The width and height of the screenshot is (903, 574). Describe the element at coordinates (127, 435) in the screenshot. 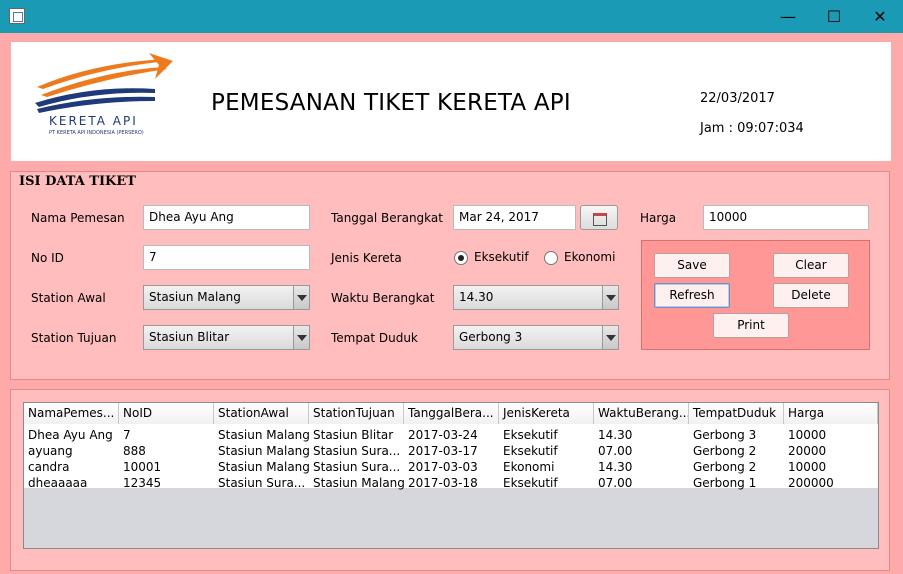

I see `table-cell: 7` at that location.